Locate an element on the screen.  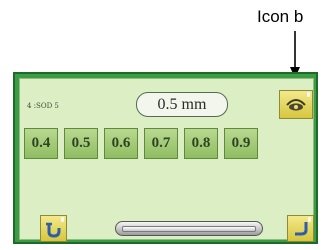
option-key-0-6: 0.6 is located at coordinates (121, 143).